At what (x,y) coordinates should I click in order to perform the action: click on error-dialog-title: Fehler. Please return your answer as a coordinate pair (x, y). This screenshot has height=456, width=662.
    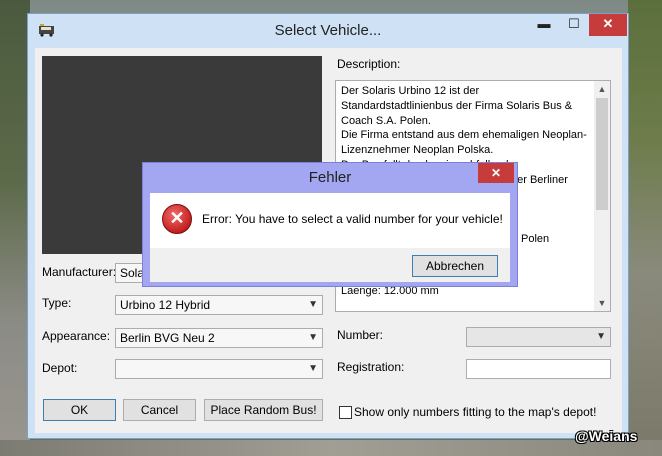
    Looking at the image, I should click on (330, 177).